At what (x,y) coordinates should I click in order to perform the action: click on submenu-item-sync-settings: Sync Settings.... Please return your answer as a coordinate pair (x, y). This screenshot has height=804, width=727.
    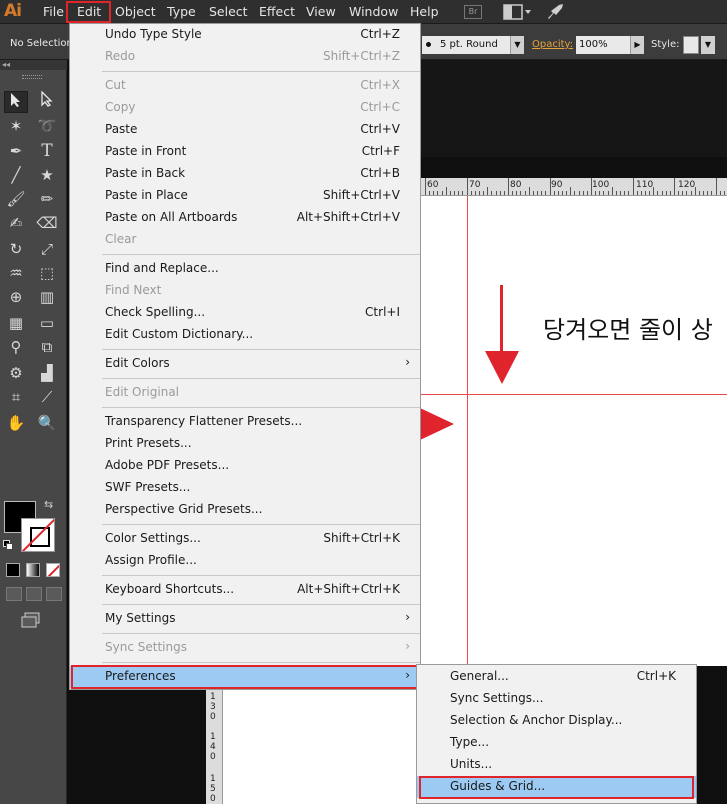
    Looking at the image, I should click on (556, 699).